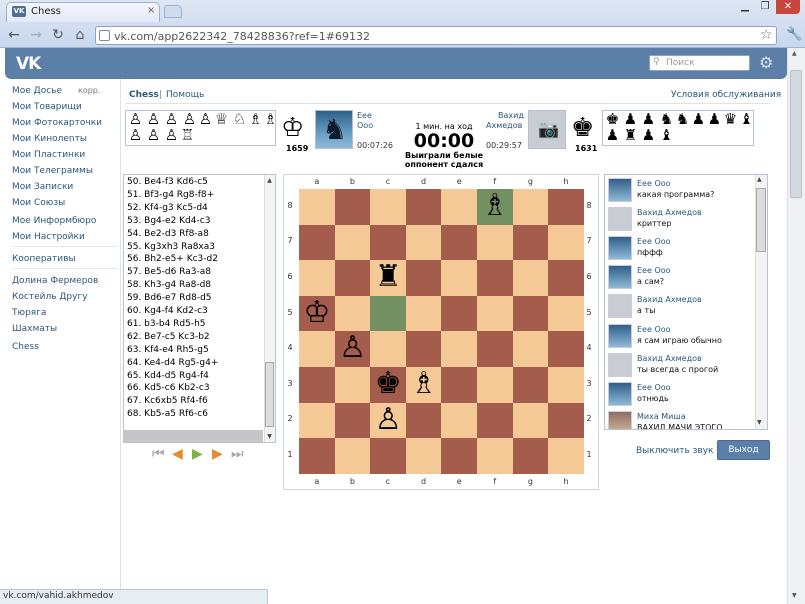 Image resolution: width=805 pixels, height=604 pixels. Describe the element at coordinates (38, 203) in the screenshot. I see `sidebar-item: Мои Союзы` at that location.